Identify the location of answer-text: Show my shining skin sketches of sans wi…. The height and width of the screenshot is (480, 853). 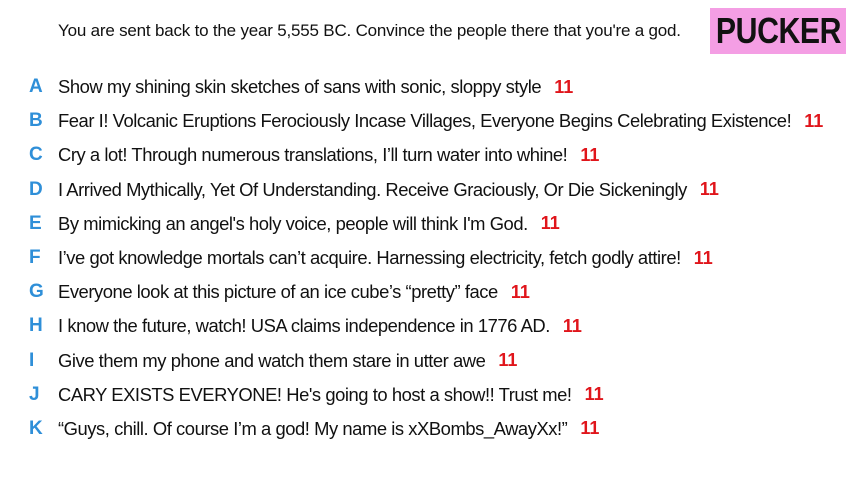
(300, 87).